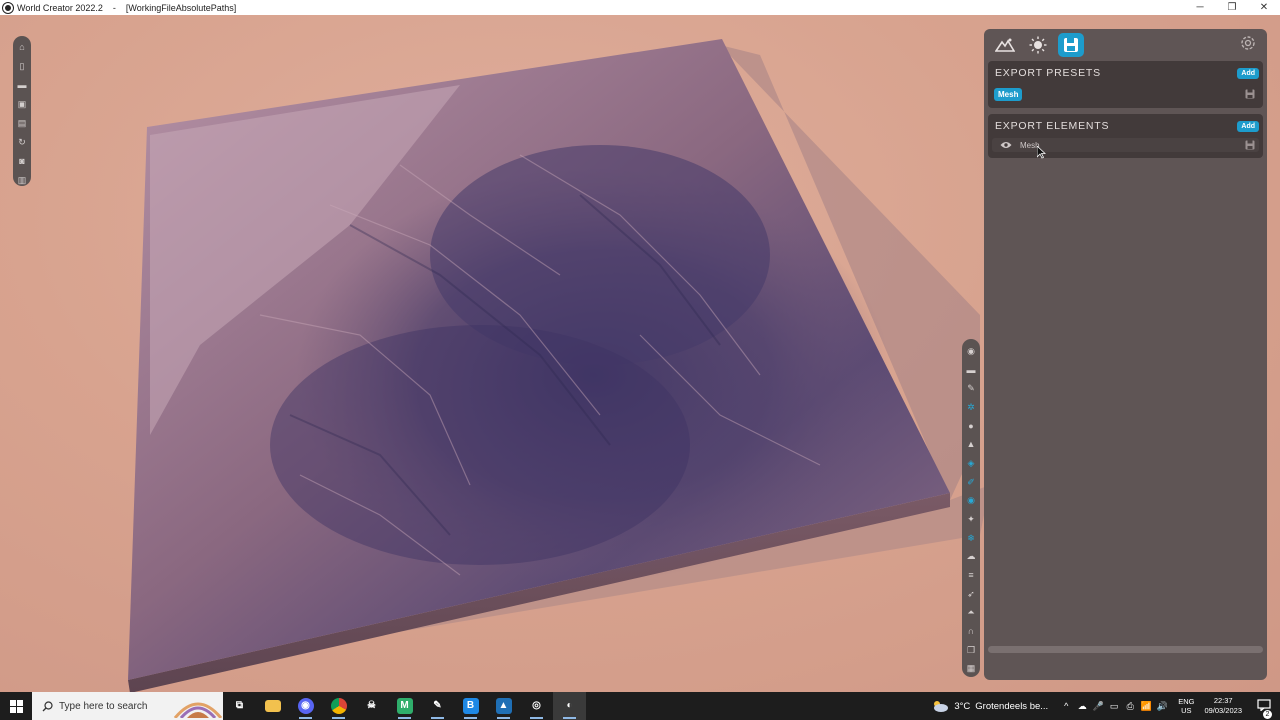  I want to click on add-element-button: Add, so click(1248, 126).